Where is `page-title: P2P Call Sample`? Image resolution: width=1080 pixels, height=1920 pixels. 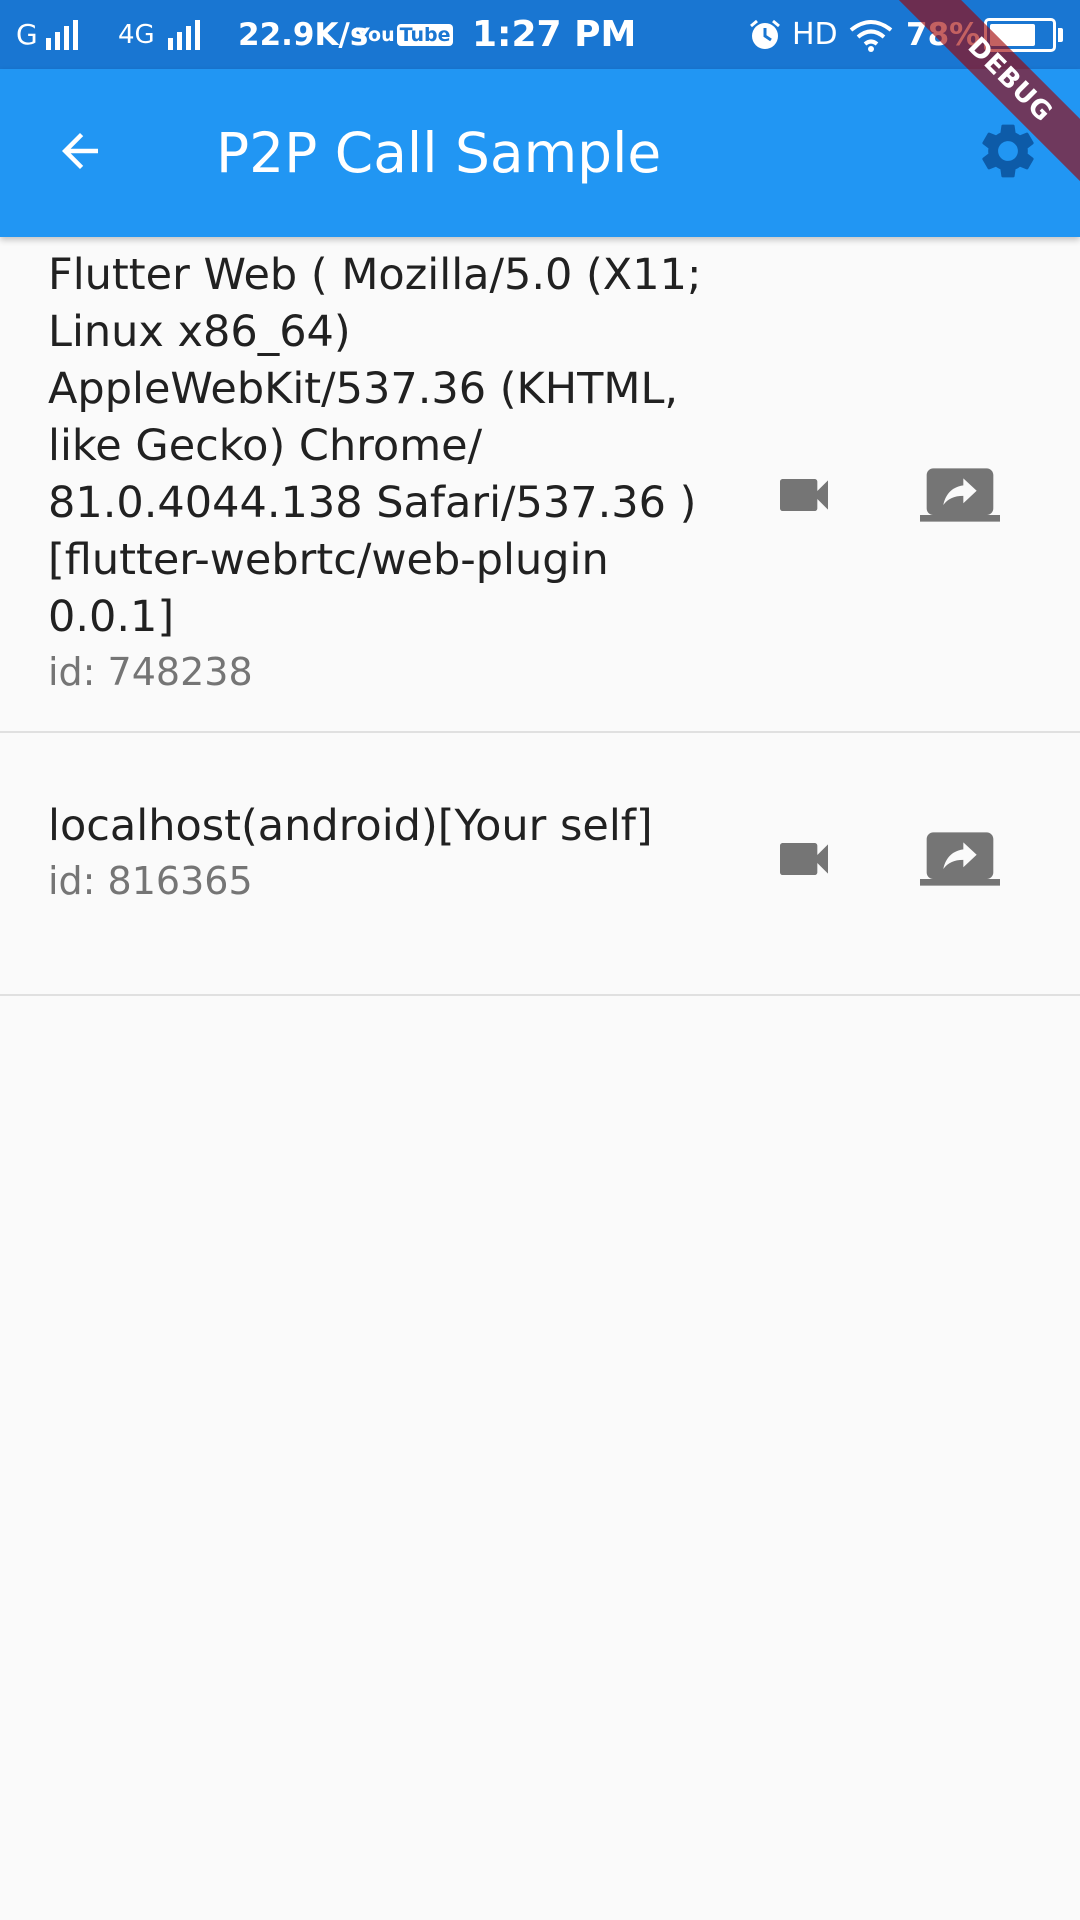
page-title: P2P Call Sample is located at coordinates (439, 153).